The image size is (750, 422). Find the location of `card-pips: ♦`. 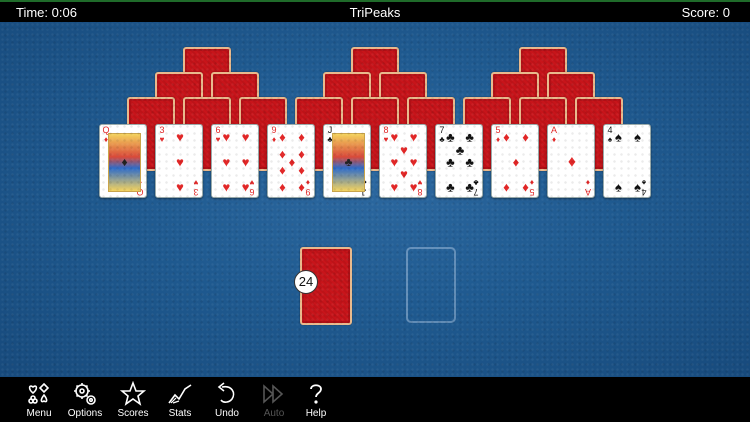

card-pips: ♦ is located at coordinates (572, 162).